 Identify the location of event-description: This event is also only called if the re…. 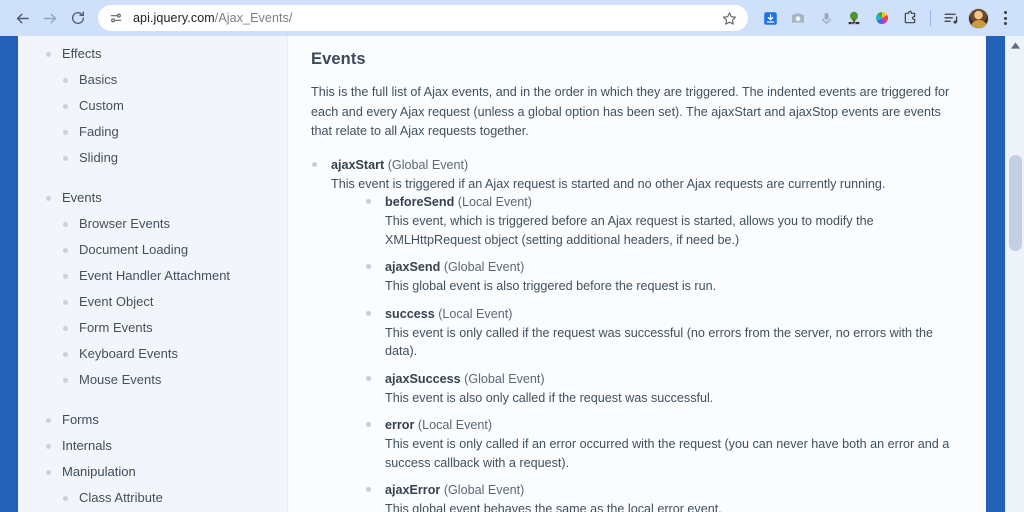
(549, 397).